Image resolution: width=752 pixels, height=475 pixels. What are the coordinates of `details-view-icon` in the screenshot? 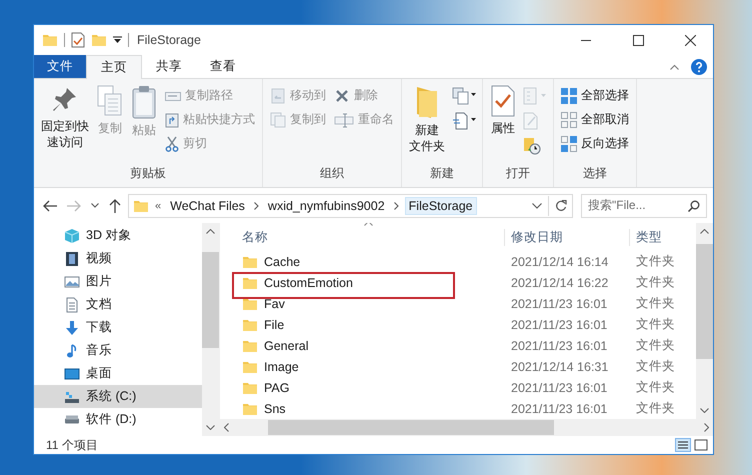 It's located at (683, 445).